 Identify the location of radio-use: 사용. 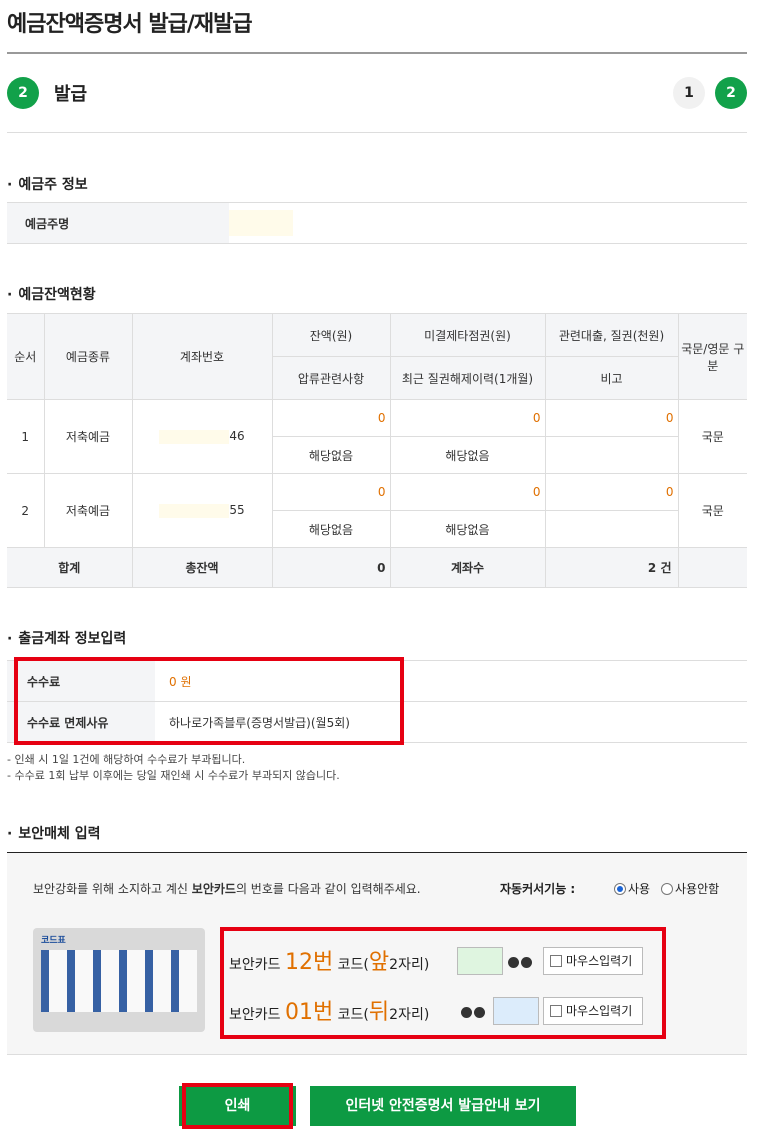
(632, 888).